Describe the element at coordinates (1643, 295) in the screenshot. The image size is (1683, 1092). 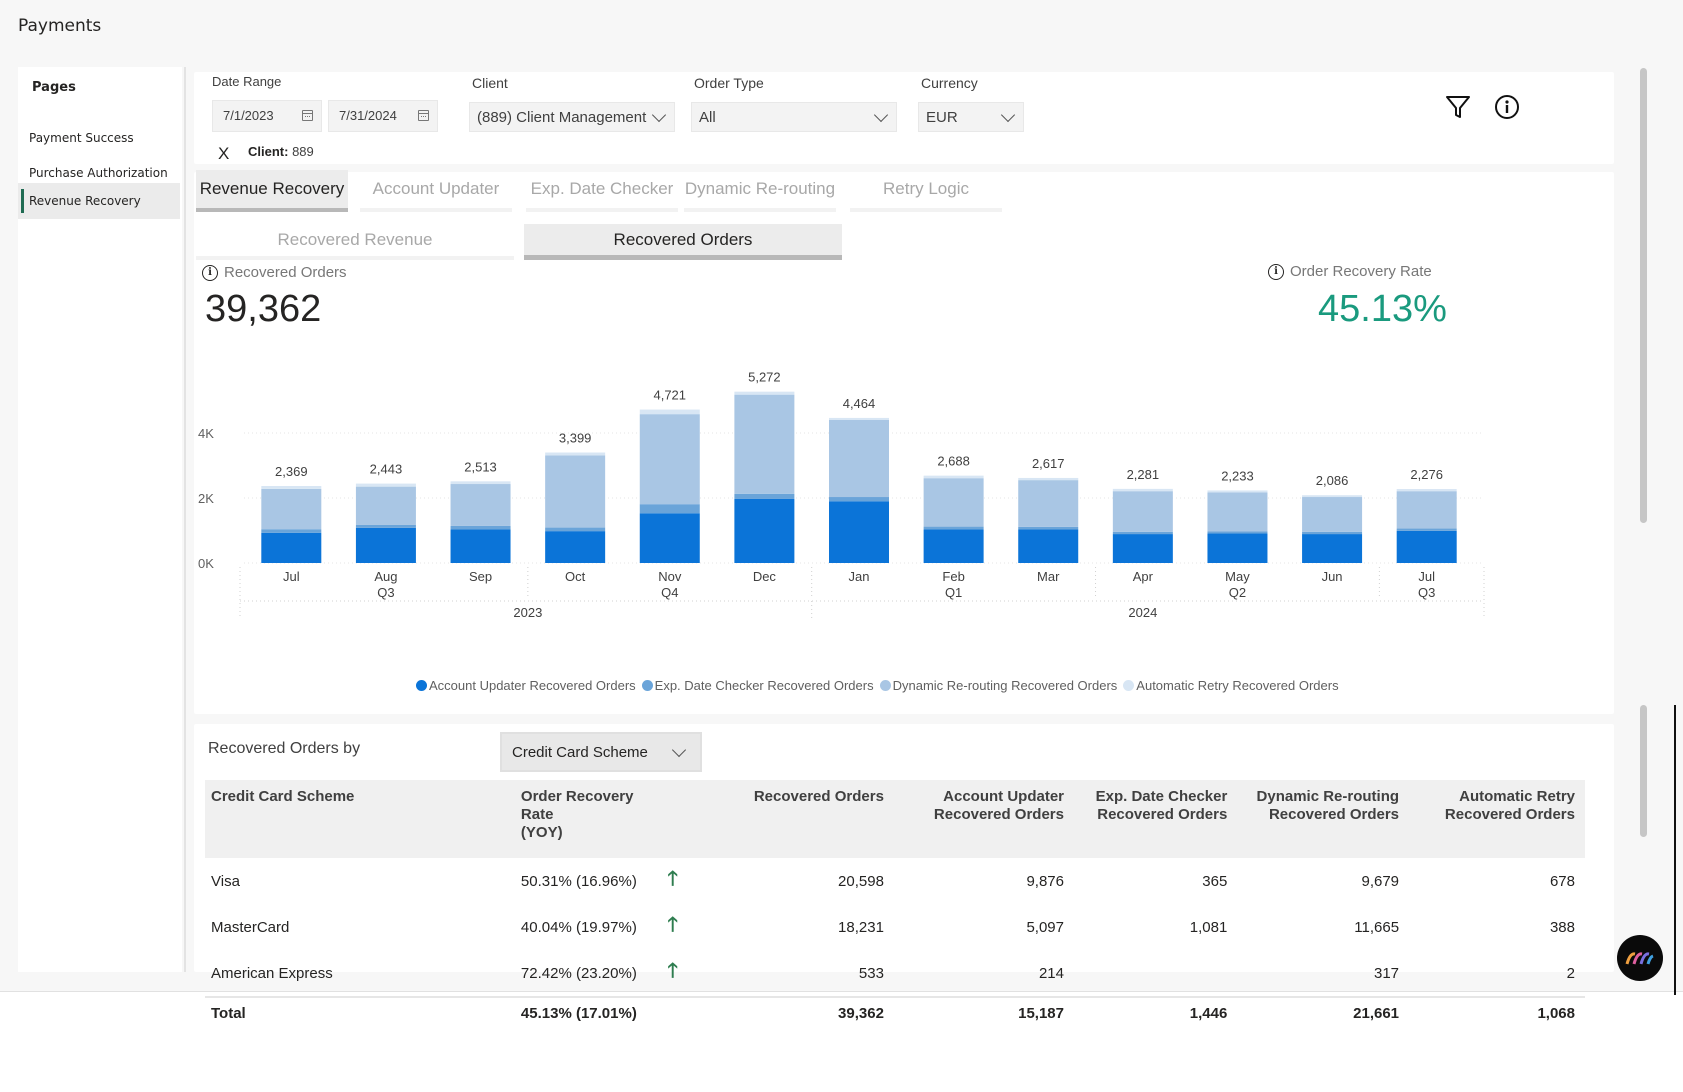
I see `page-scrollbar-thumb` at that location.